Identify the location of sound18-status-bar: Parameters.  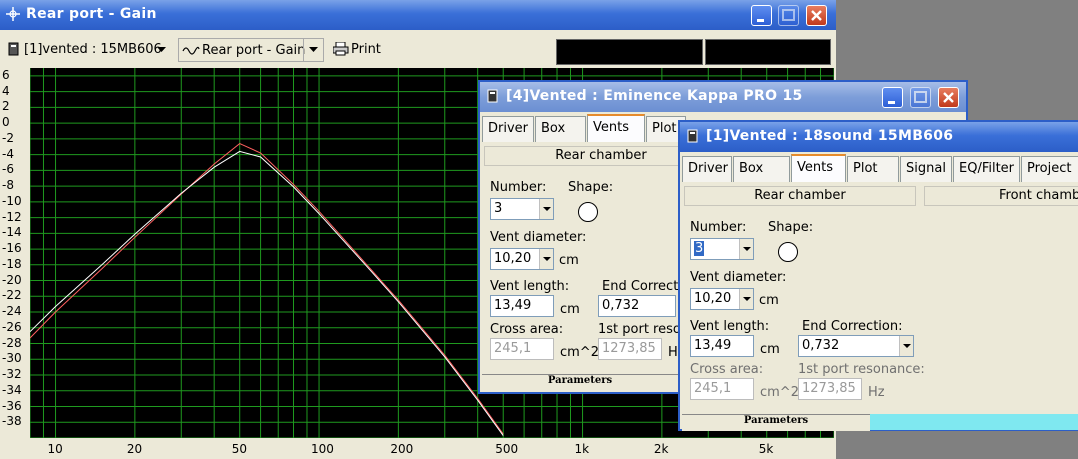
(776, 422).